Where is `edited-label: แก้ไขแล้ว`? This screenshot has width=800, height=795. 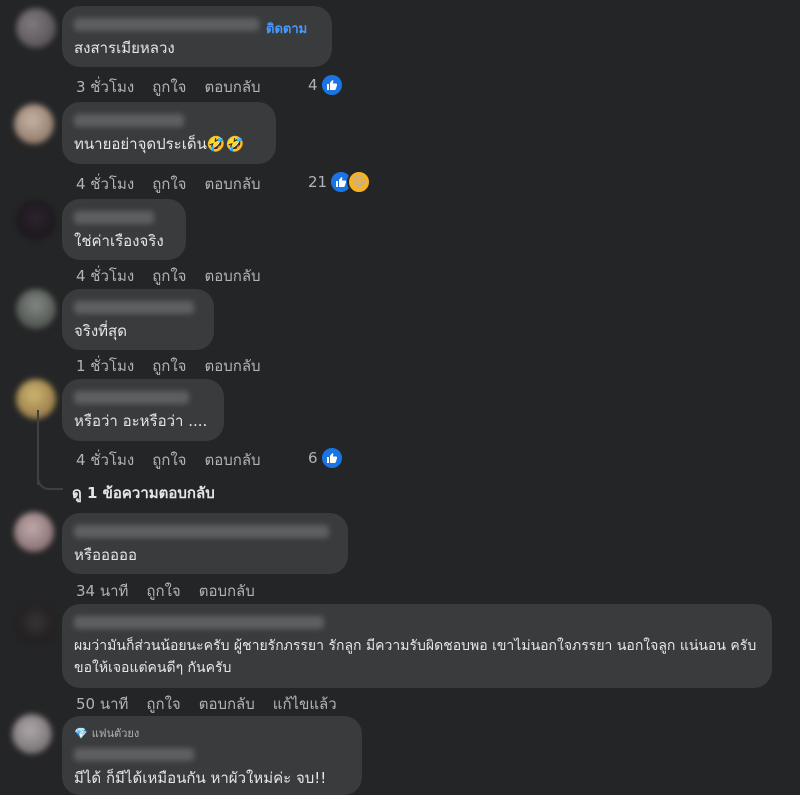 edited-label: แก้ไขแล้ว is located at coordinates (304, 704).